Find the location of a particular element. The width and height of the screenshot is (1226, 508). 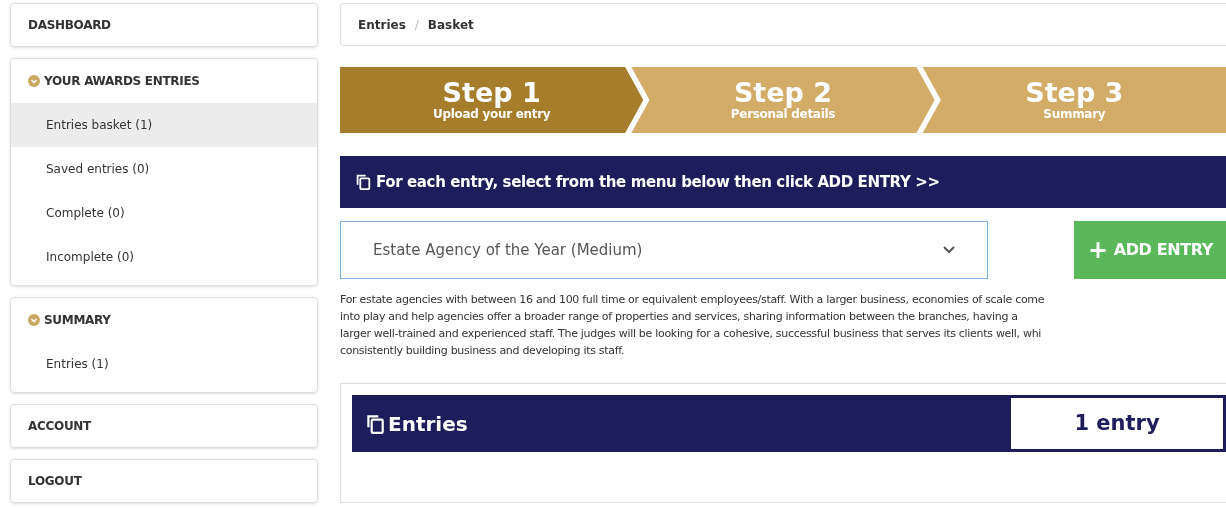

sidebar-link: LOGOUT is located at coordinates (55, 481).